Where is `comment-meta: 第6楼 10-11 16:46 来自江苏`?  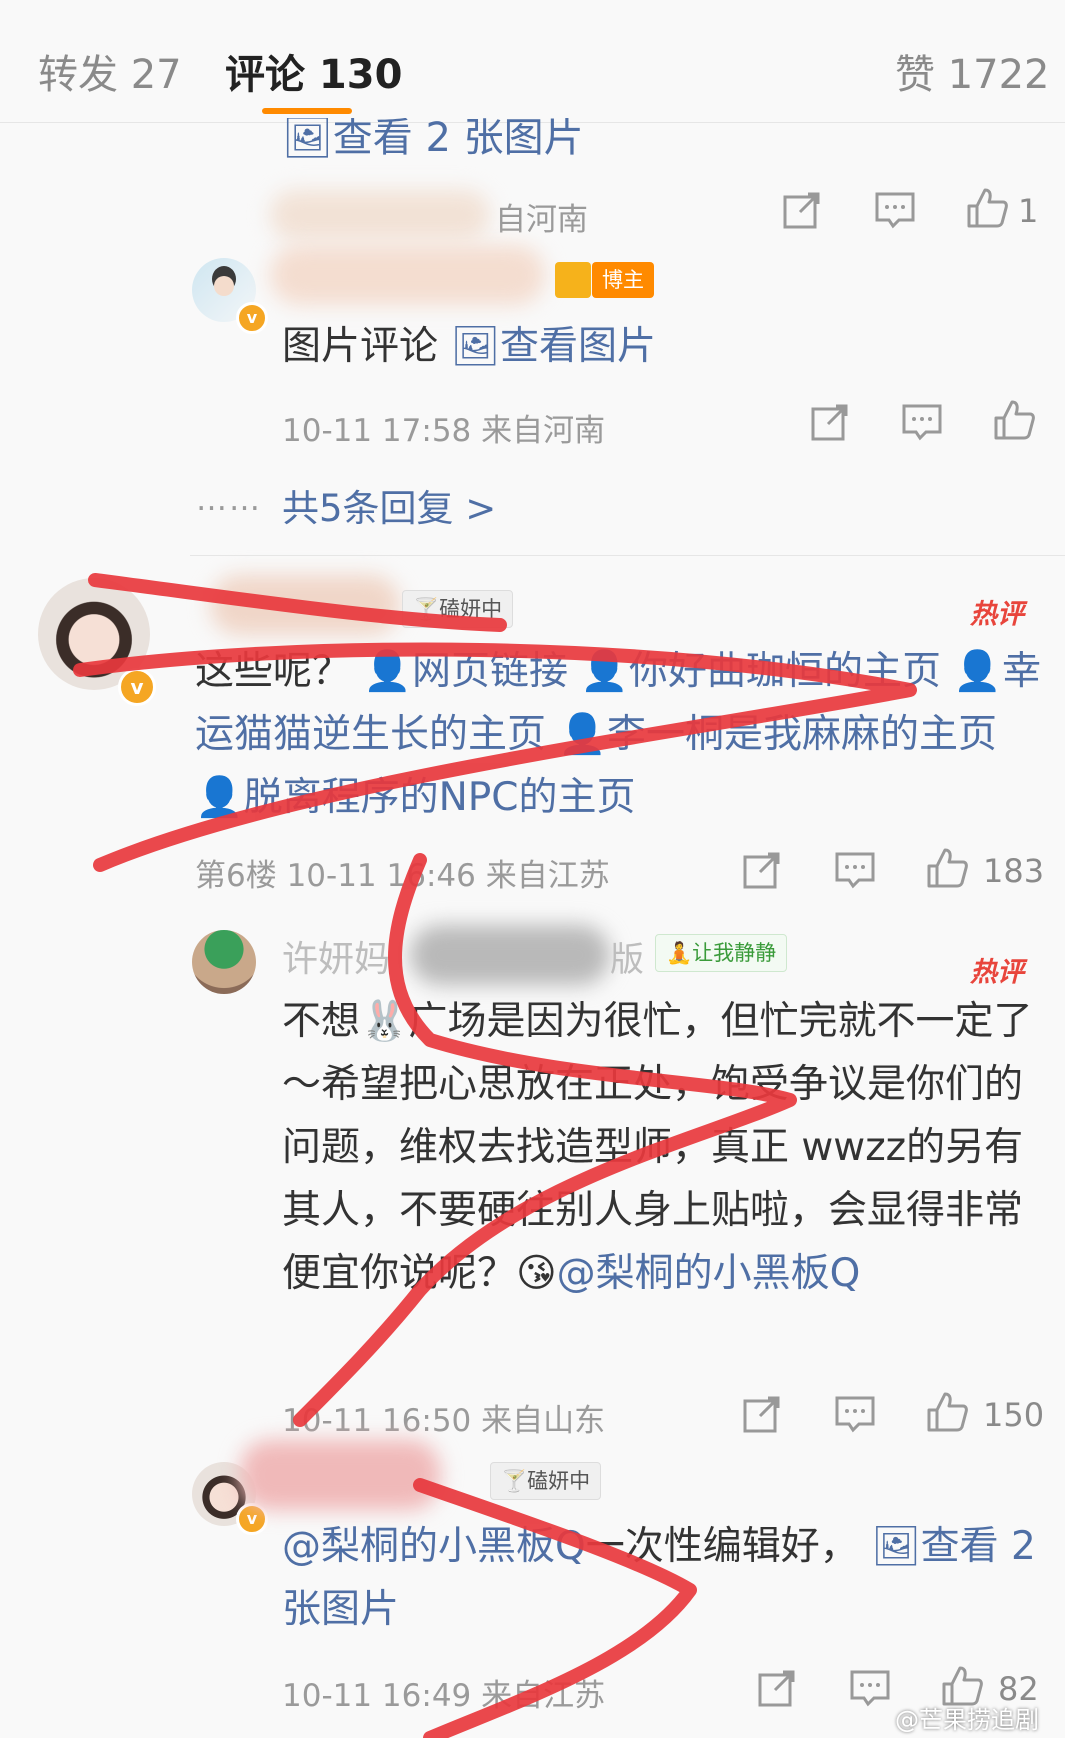
comment-meta: 第6楼 10-11 16:46 来自江苏 is located at coordinates (402, 876).